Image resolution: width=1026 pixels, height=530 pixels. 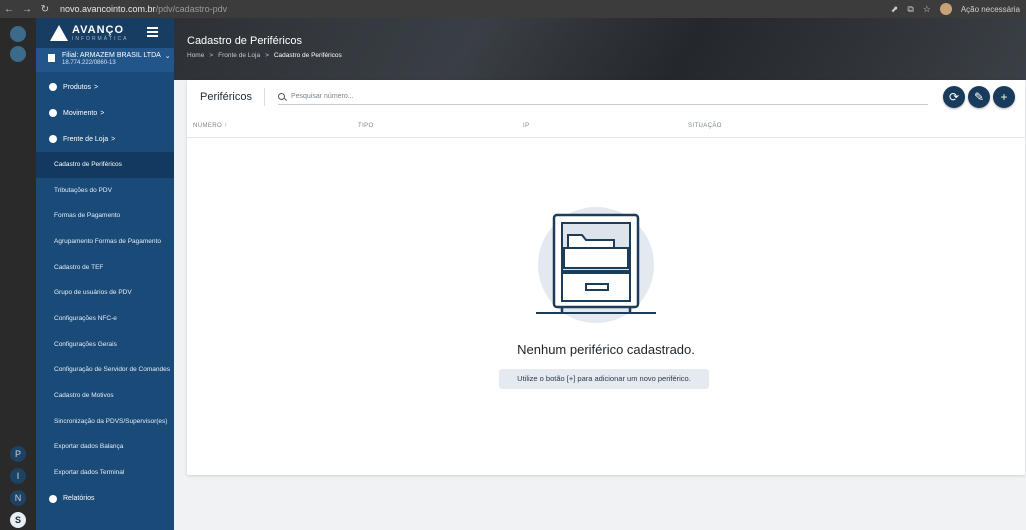 What do you see at coordinates (475, 9) in the screenshot?
I see `address-bar: novo.avancointo.com.br/pdv/cadastro-pdv` at bounding box center [475, 9].